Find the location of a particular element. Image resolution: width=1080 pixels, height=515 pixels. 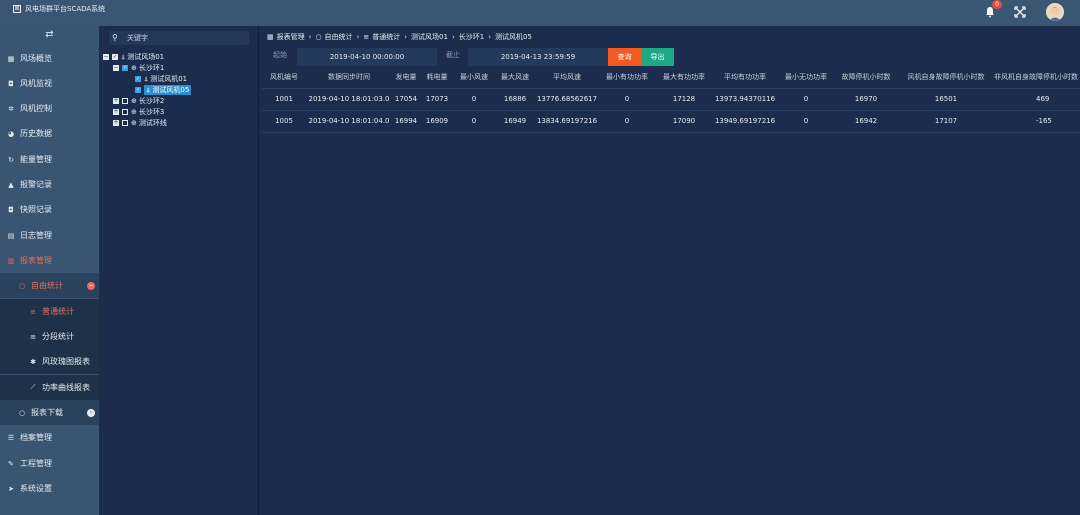

start-time-label: 起始 is located at coordinates (280, 55).